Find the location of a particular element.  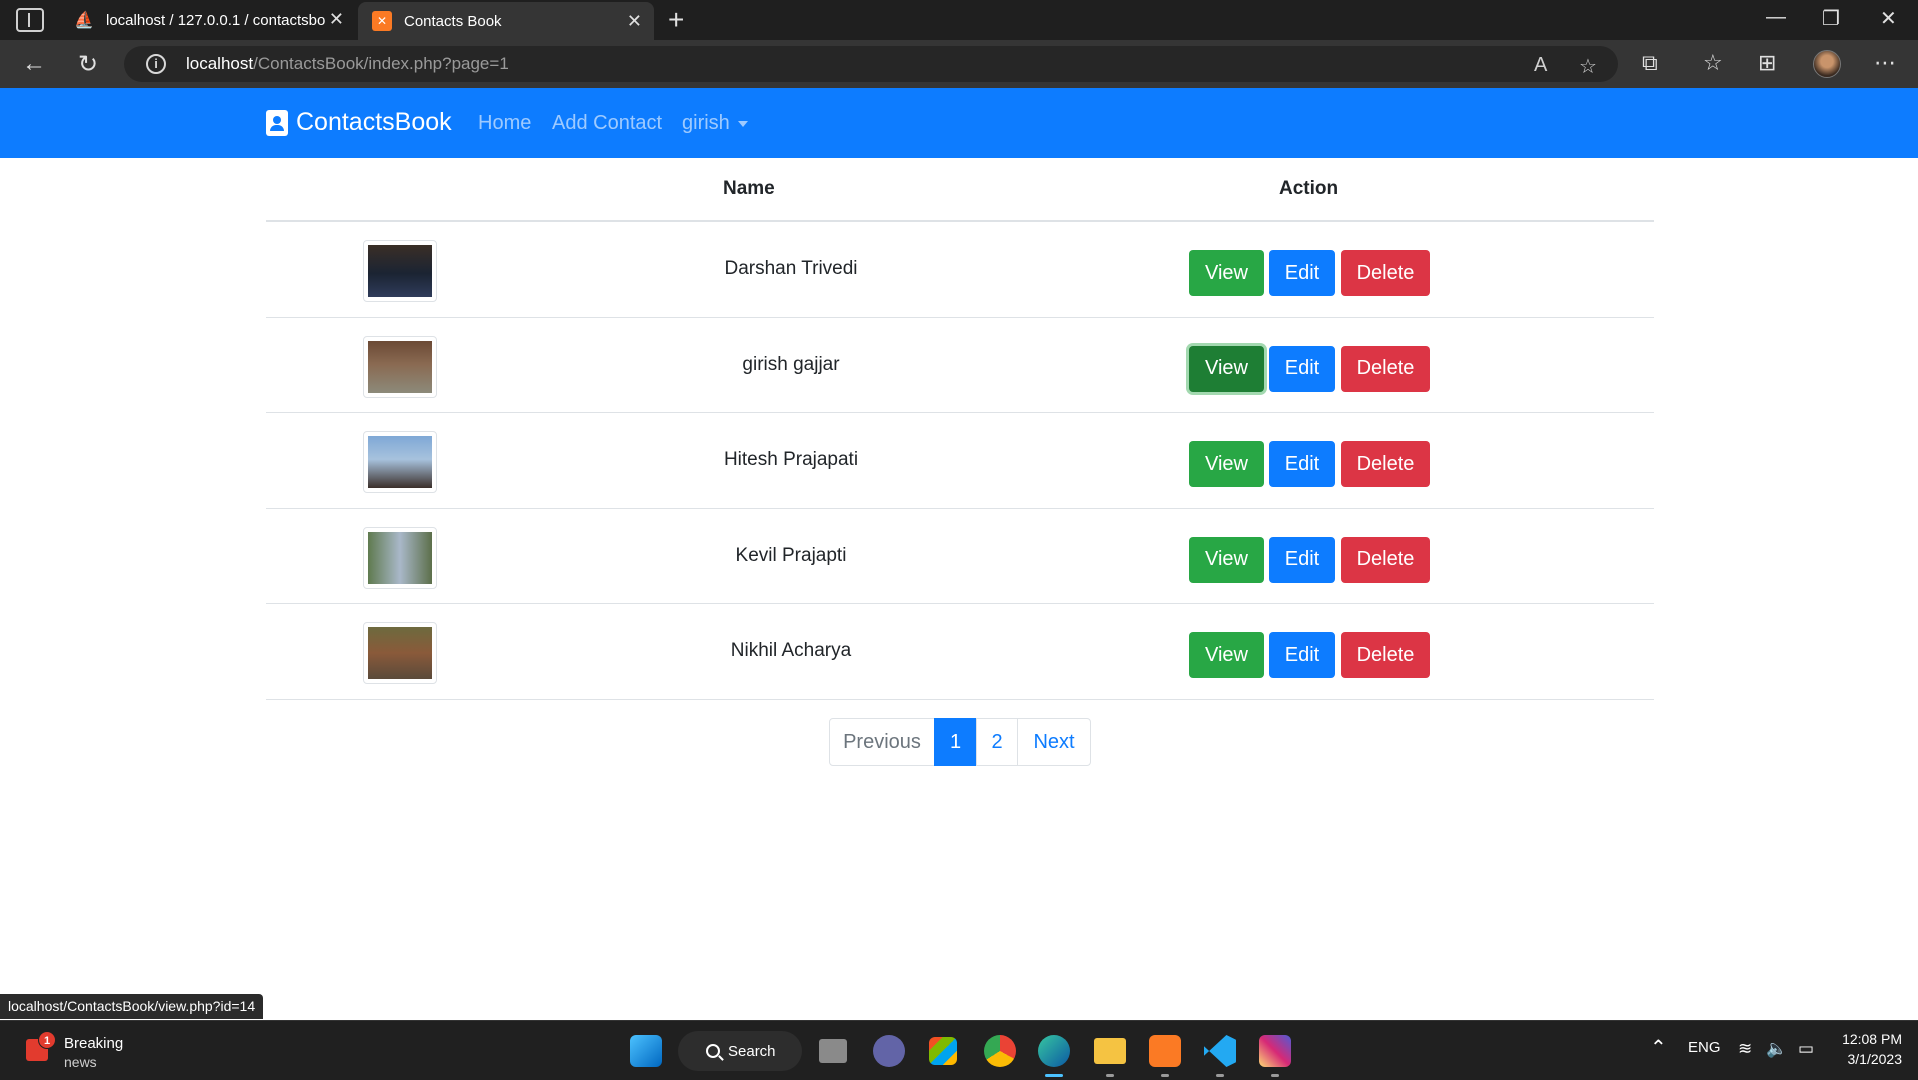

address-url: localhost/ContactsBook/index.php?page=1 is located at coordinates (347, 64).